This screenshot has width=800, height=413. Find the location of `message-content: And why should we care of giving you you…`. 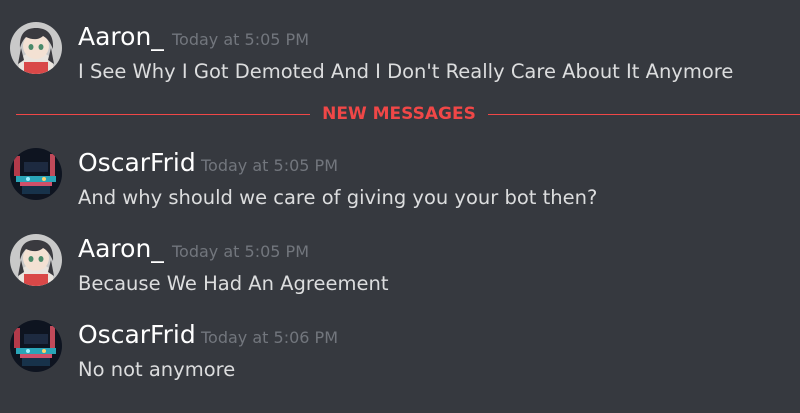

message-content: And why should we care of giving you you… is located at coordinates (338, 197).